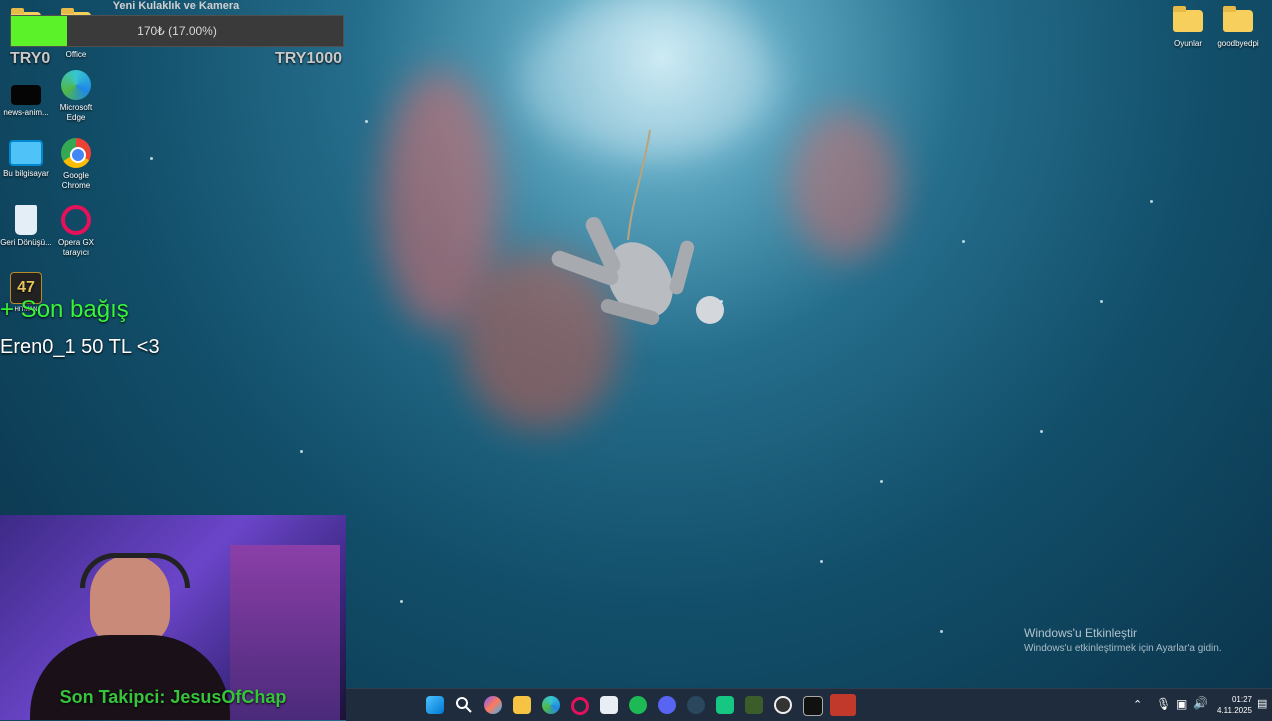 The height and width of the screenshot is (721, 1272). What do you see at coordinates (696, 705) in the screenshot?
I see `steam-icon` at bounding box center [696, 705].